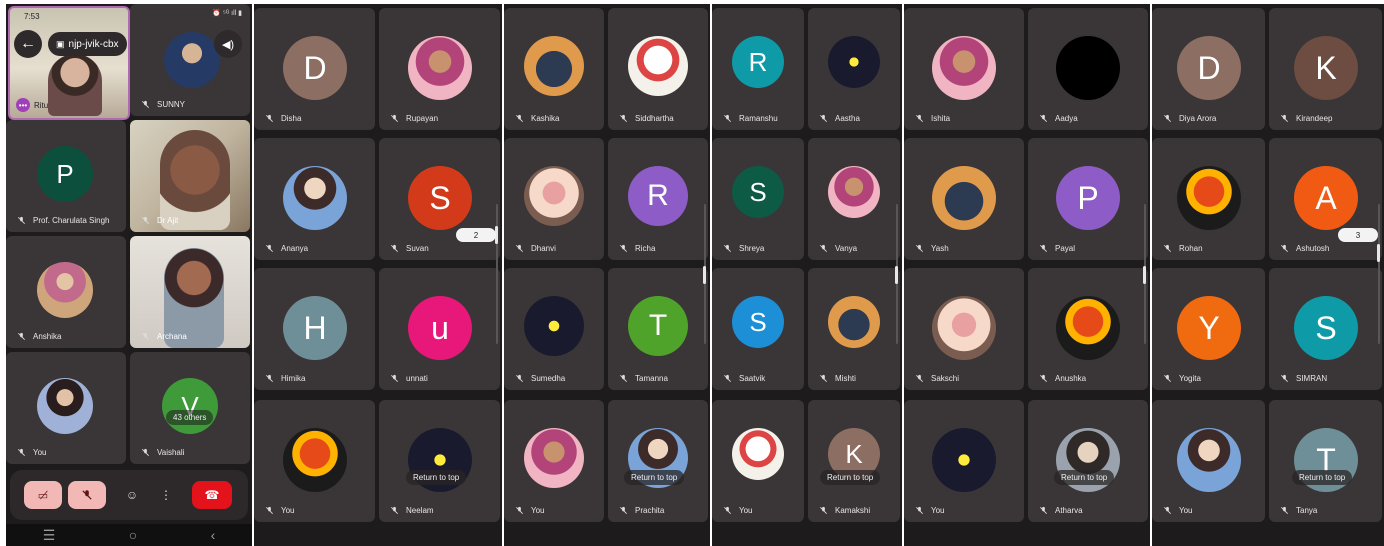 This screenshot has height=546, width=1384. What do you see at coordinates (658, 461) in the screenshot?
I see `participant-tile: Prachita Return to top` at bounding box center [658, 461].